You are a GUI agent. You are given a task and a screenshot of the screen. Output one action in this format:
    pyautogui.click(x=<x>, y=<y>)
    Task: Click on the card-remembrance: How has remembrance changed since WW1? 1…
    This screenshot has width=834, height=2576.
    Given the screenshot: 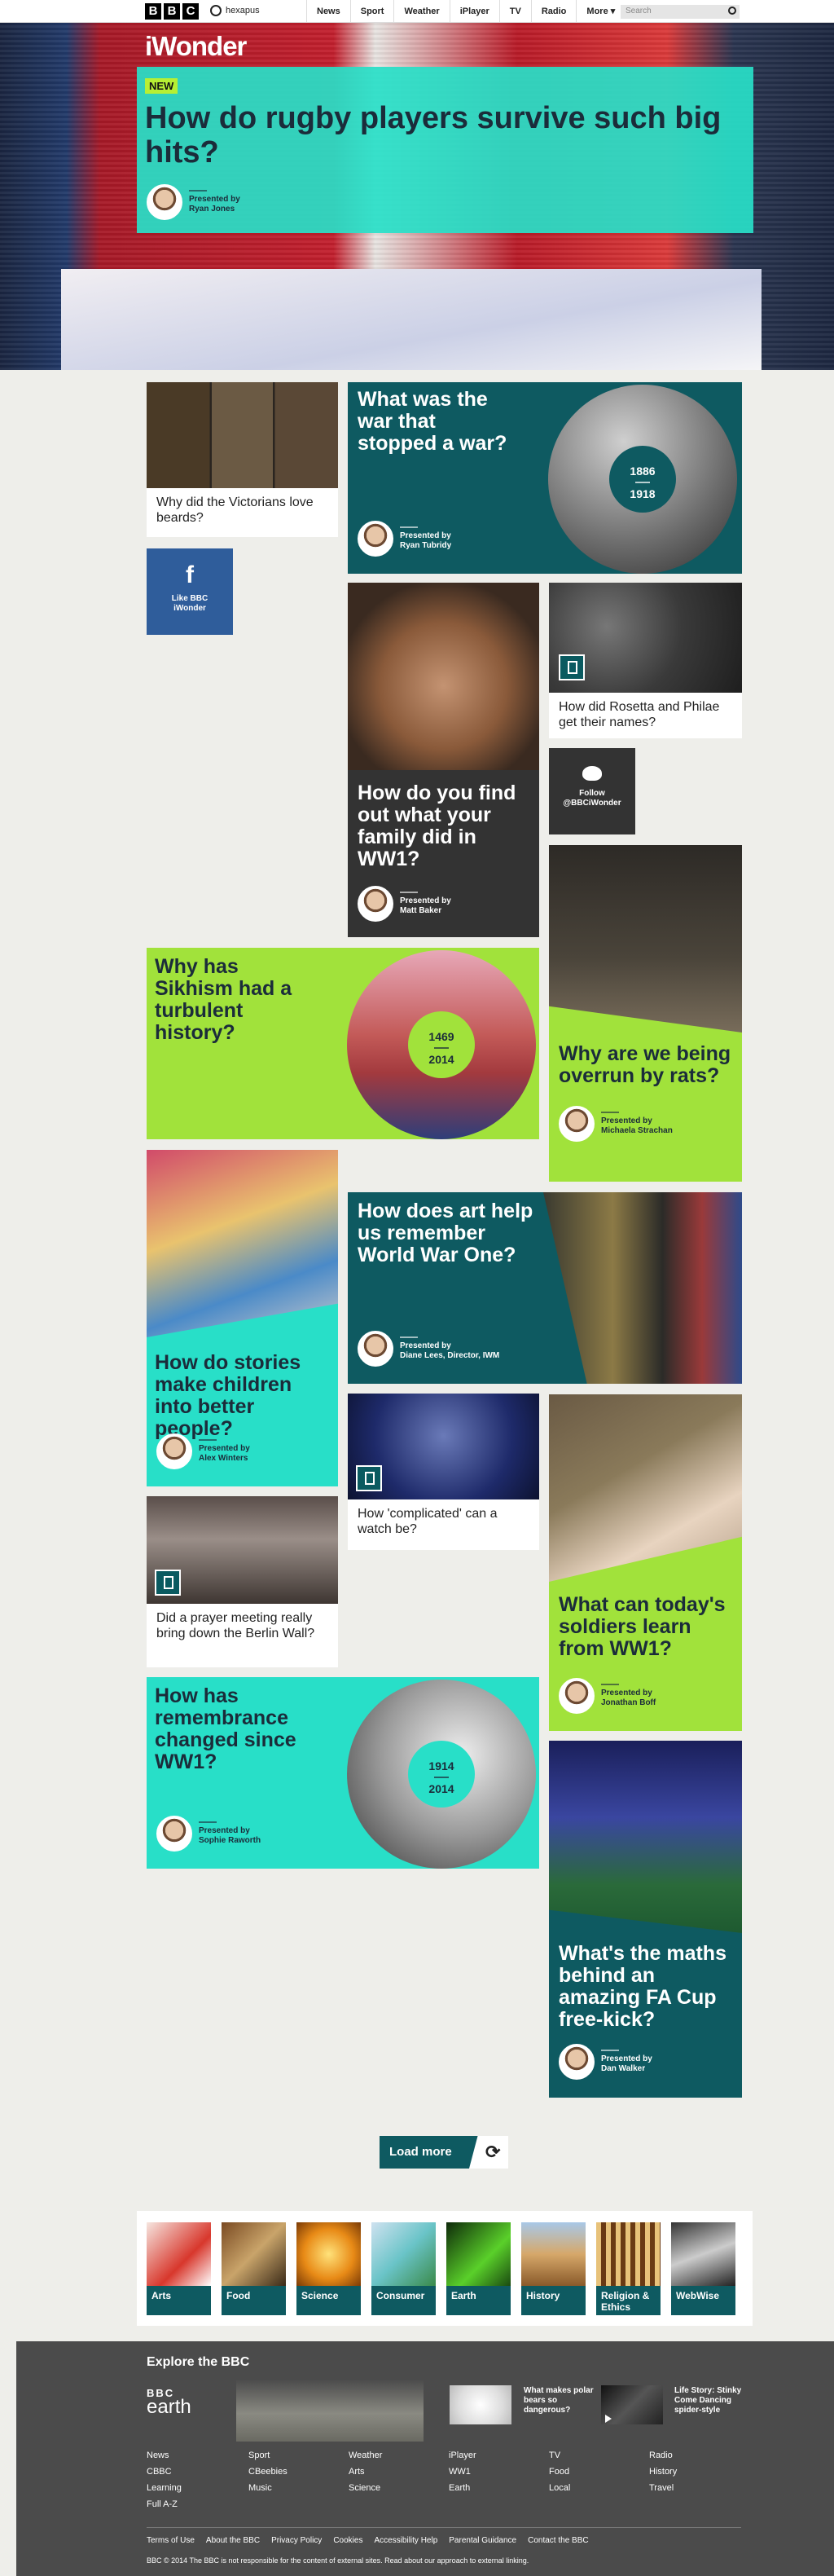 What is the action you would take?
    pyautogui.click(x=343, y=1773)
    